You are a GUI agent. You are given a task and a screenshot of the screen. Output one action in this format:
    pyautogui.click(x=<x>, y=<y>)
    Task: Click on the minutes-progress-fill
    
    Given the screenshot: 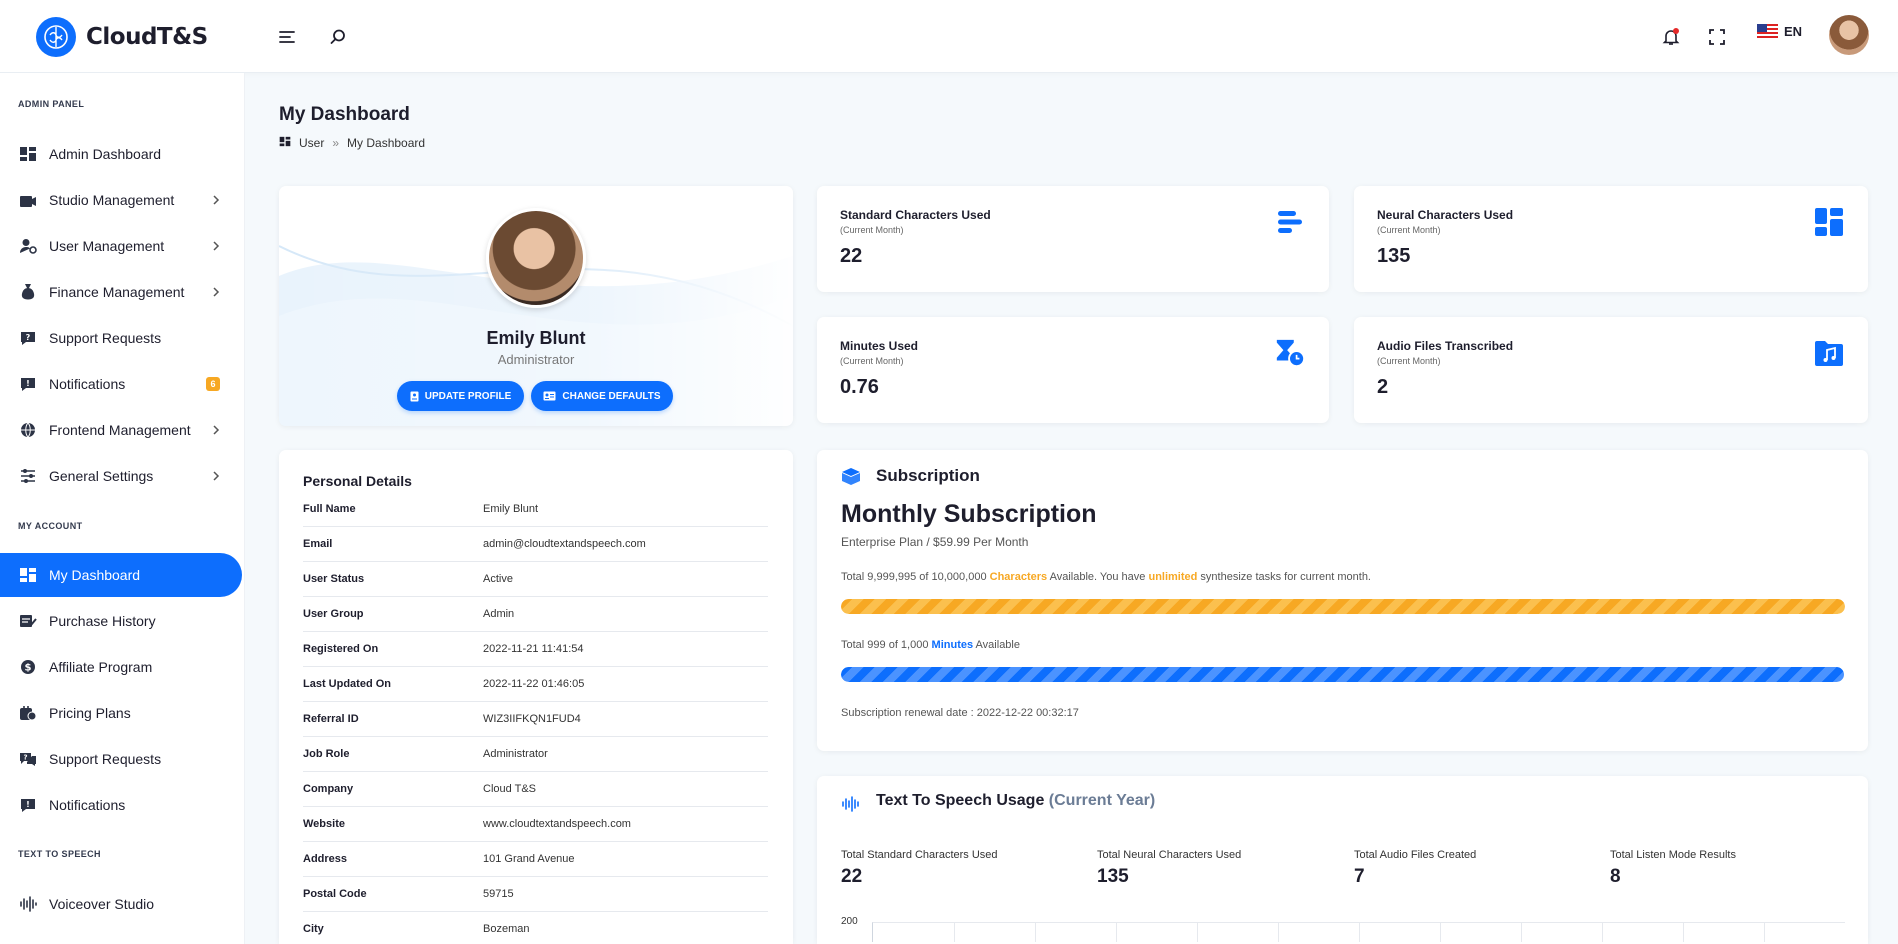 What is the action you would take?
    pyautogui.click(x=1342, y=674)
    